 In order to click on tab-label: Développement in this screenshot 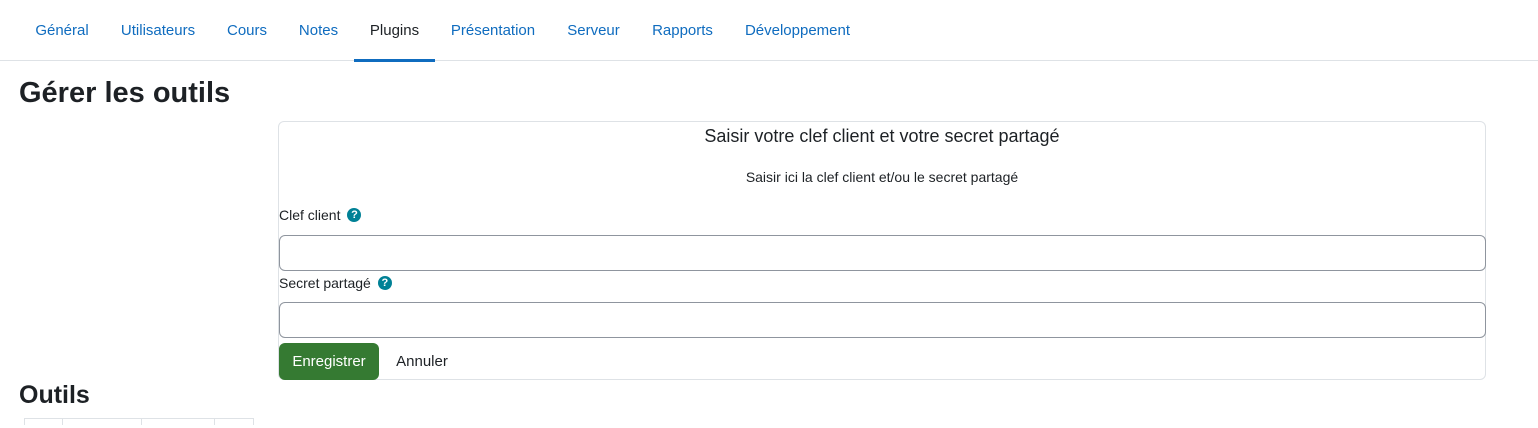, I will do `click(797, 30)`.